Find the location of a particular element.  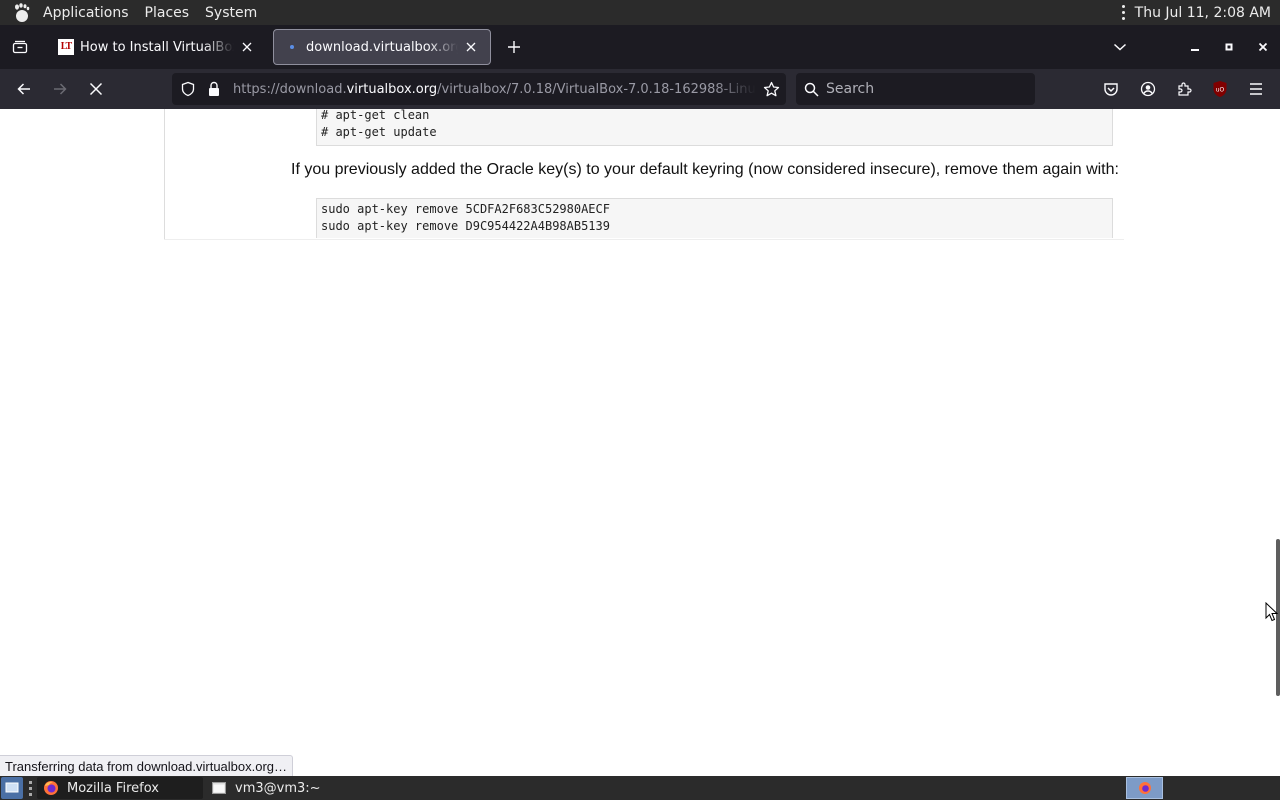

close-icon is located at coordinates (1263, 47).